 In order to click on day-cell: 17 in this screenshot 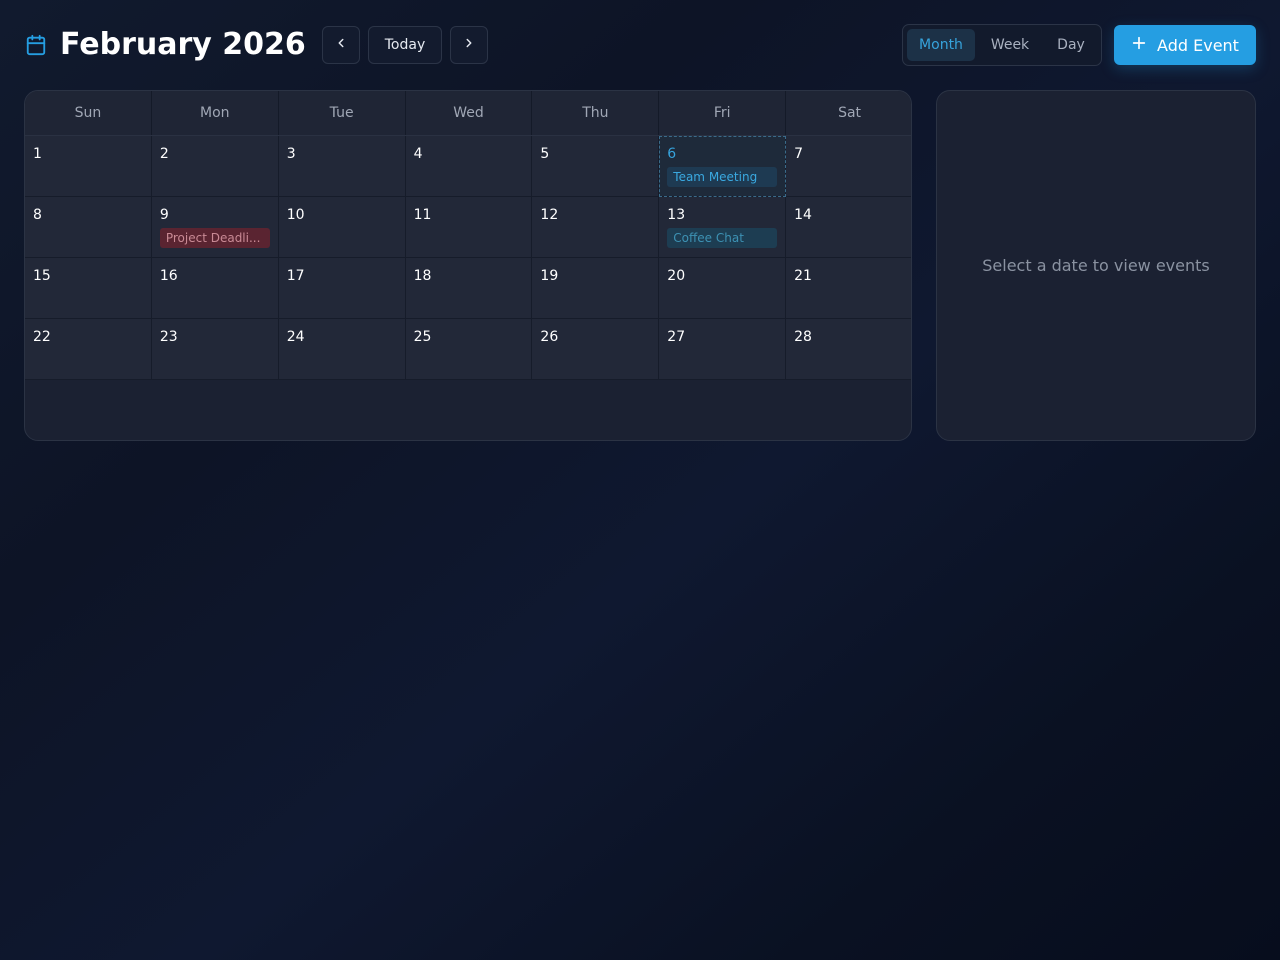, I will do `click(342, 288)`.